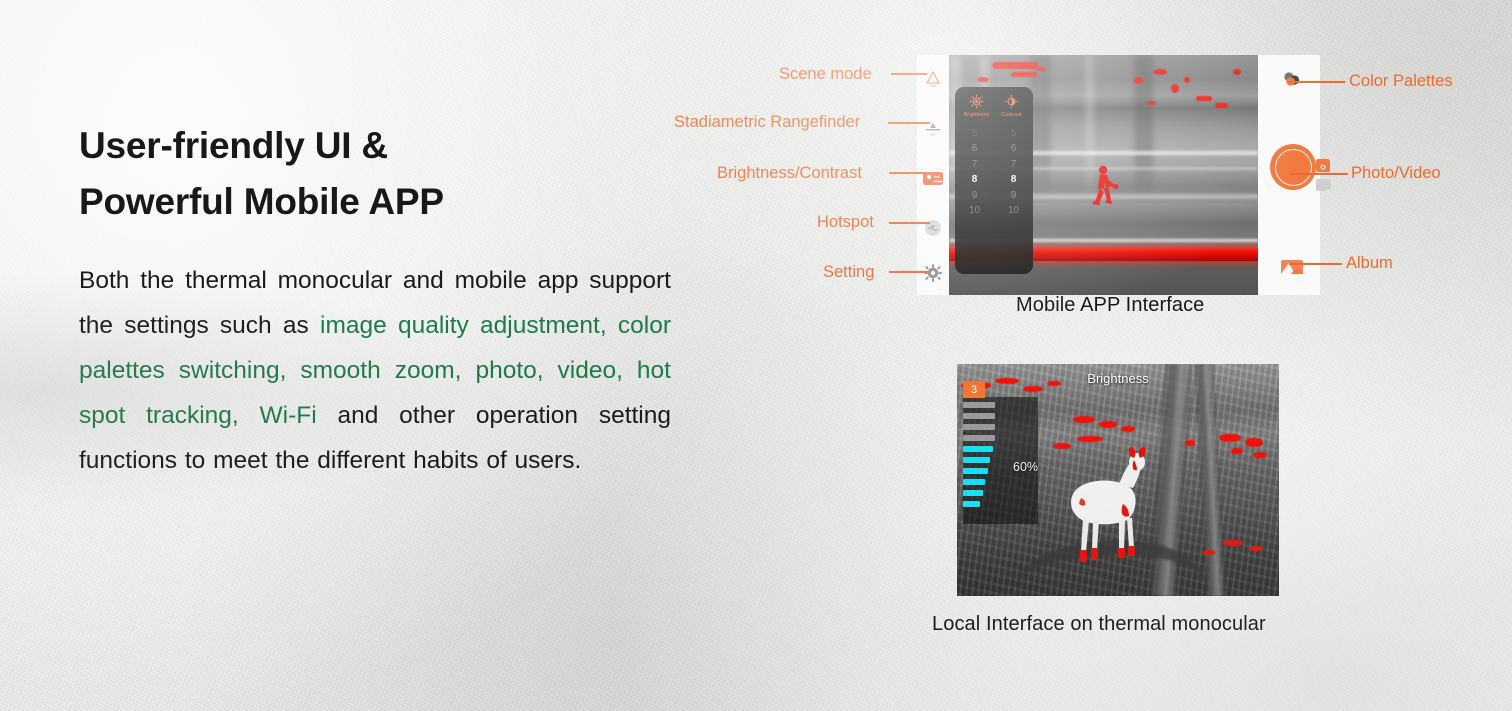  Describe the element at coordinates (789, 173) in the screenshot. I see `callout-brightness-contrast: Brightness/Contrast` at that location.